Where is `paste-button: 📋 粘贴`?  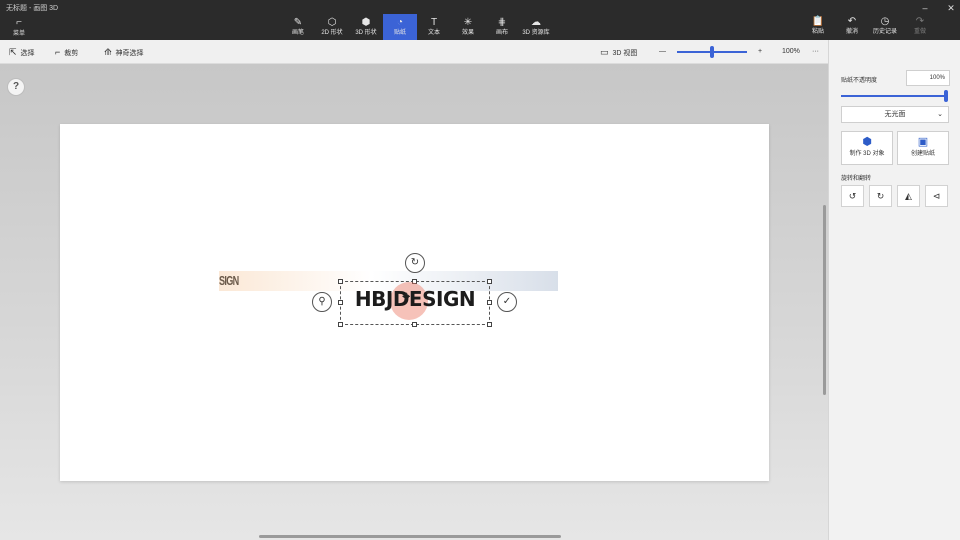
paste-button: 📋 粘贴 is located at coordinates (818, 26).